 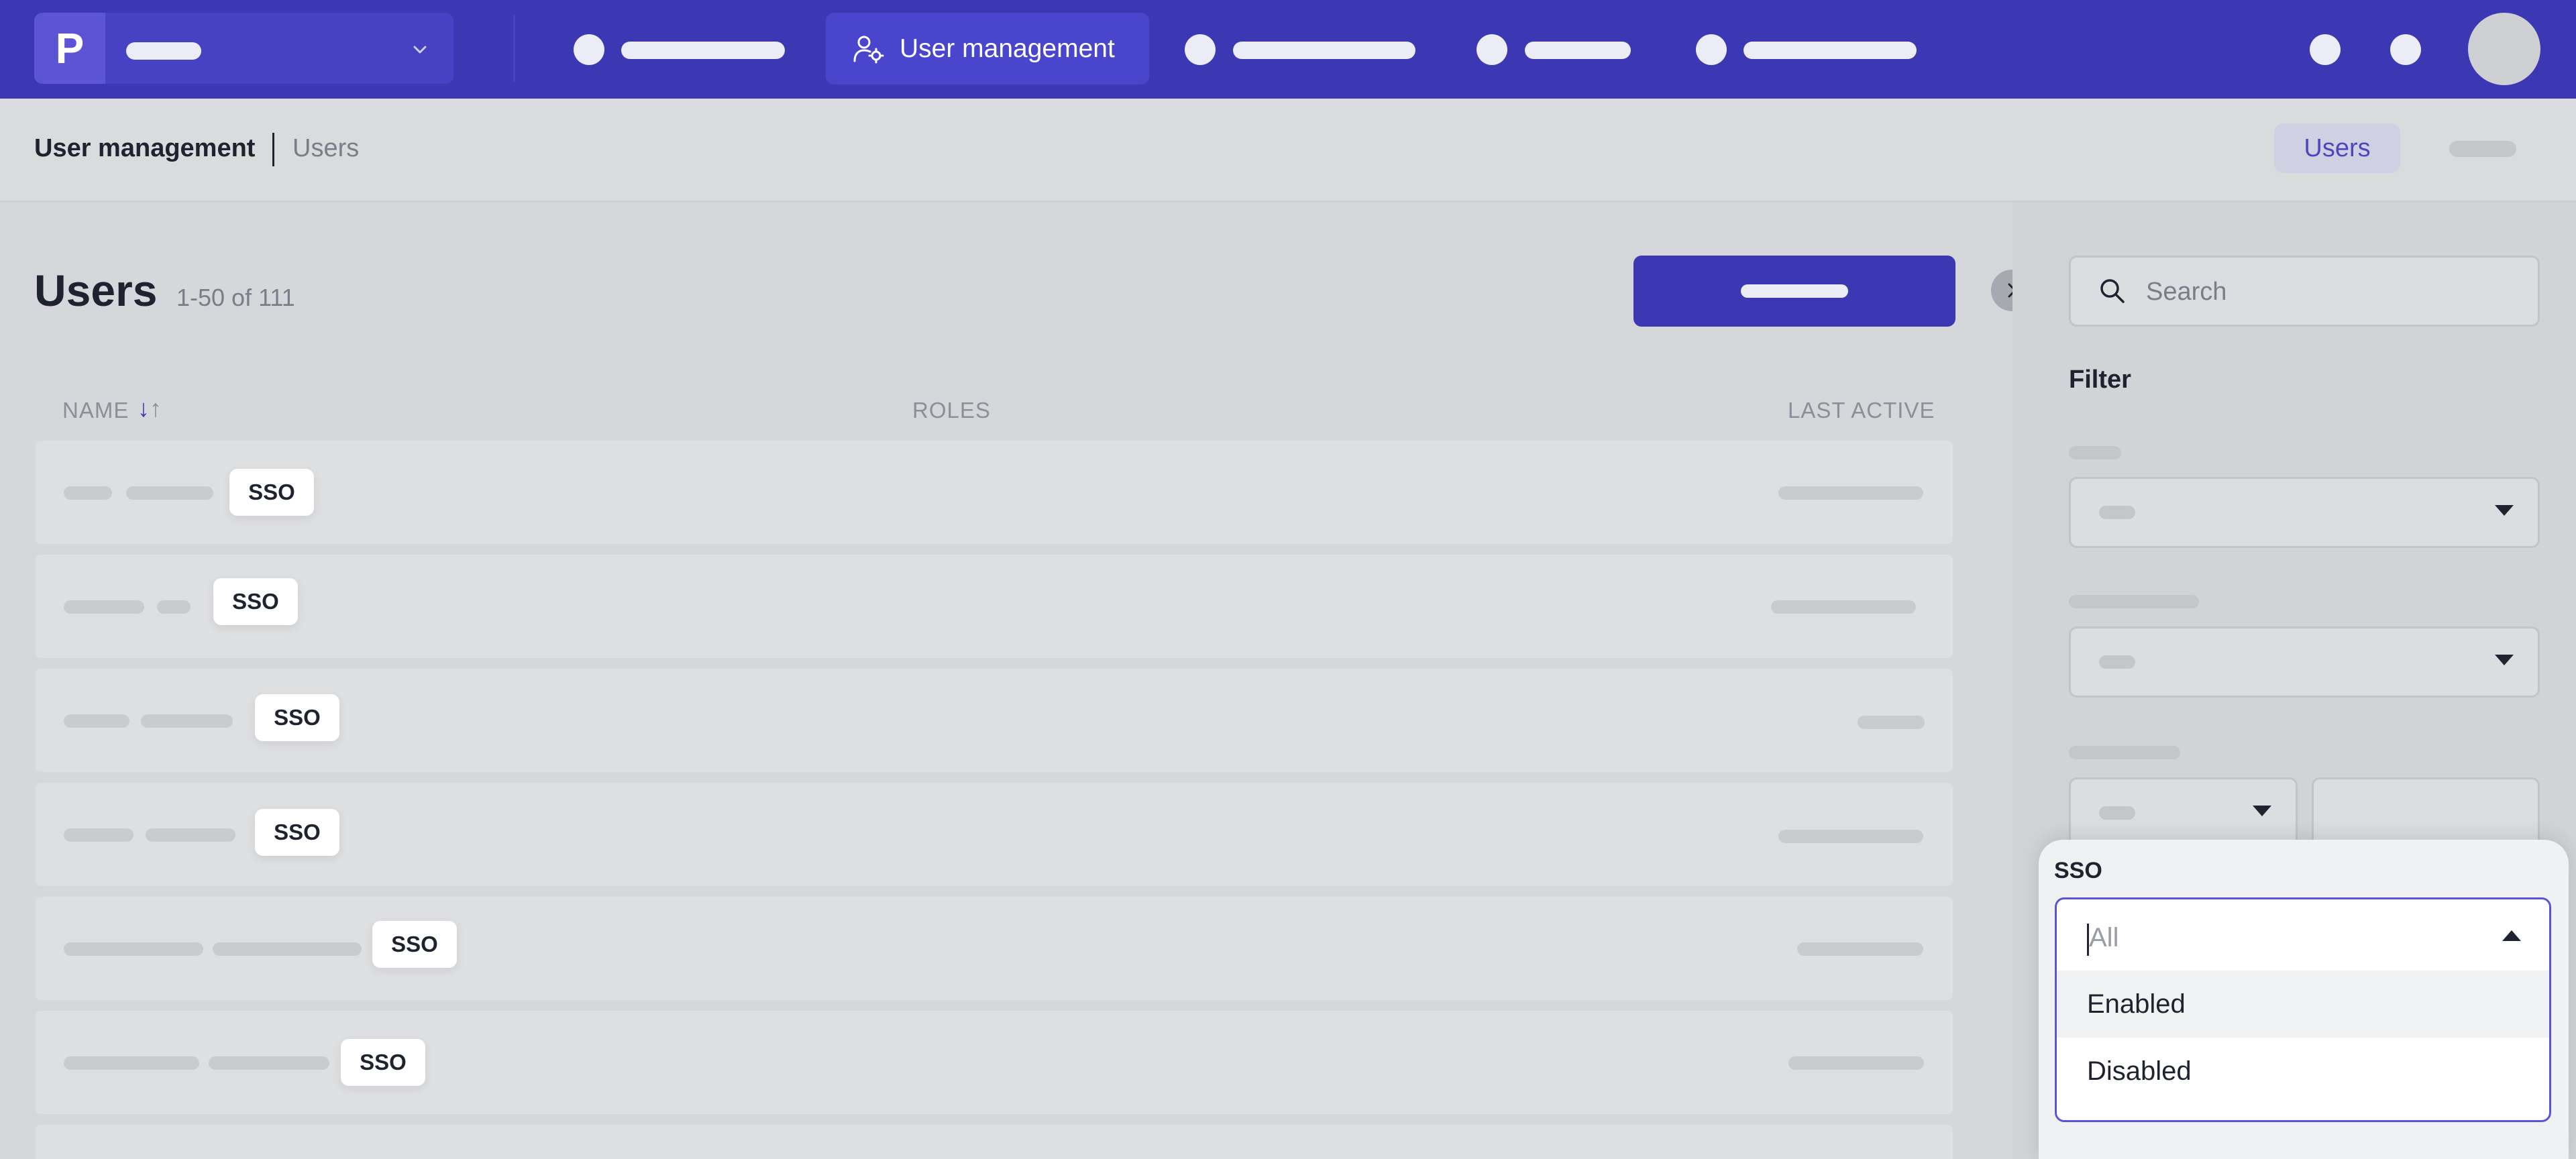 I want to click on search-icon, so click(x=2112, y=291).